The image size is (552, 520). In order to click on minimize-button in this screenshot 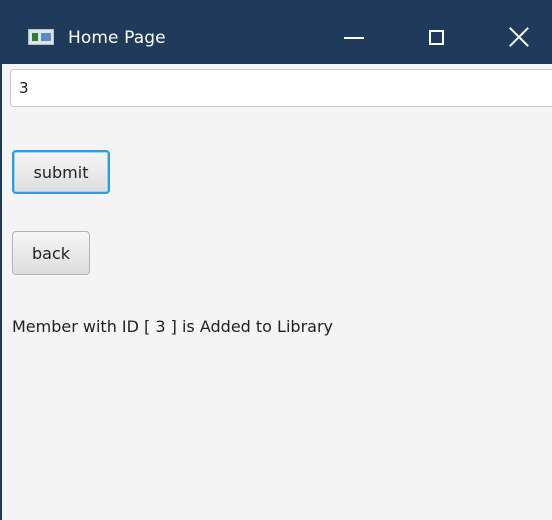, I will do `click(354, 37)`.